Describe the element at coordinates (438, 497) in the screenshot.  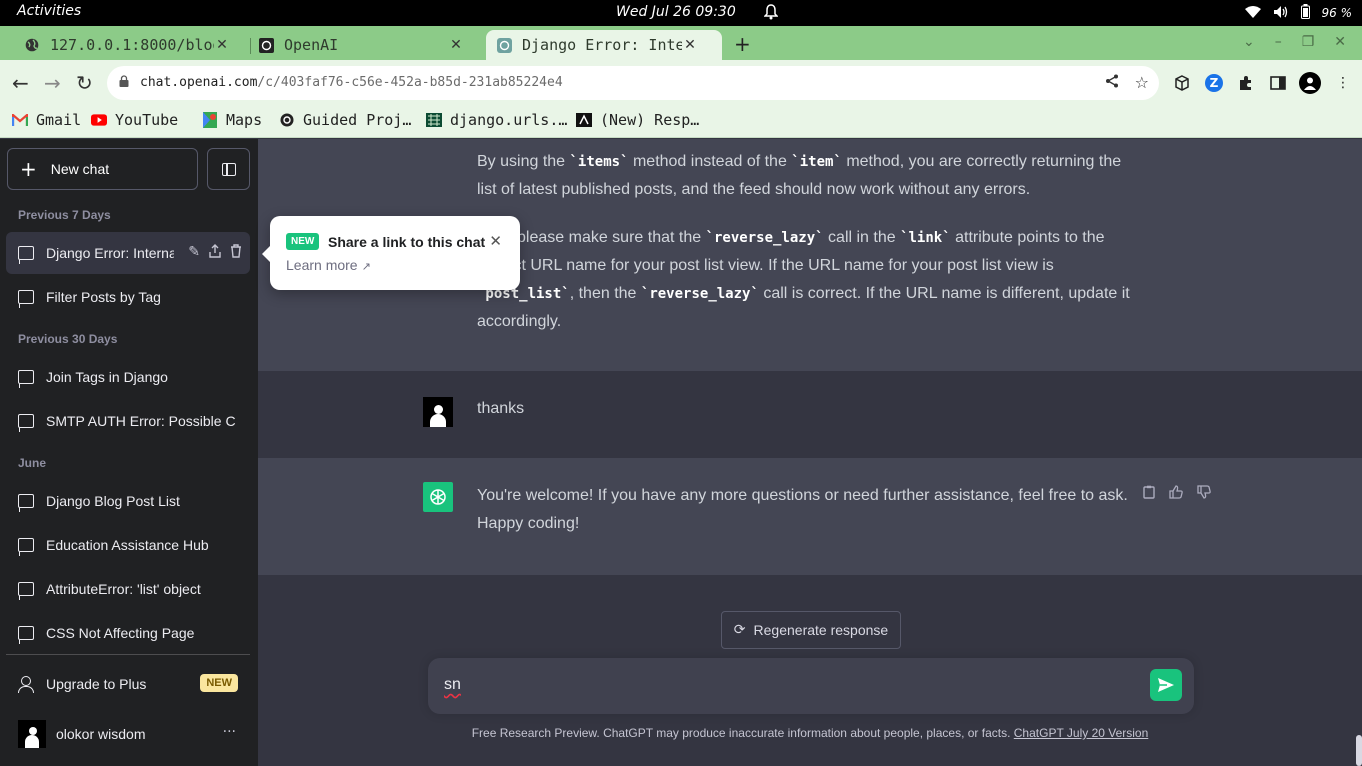
I see `chatgpt-logo-icon` at that location.